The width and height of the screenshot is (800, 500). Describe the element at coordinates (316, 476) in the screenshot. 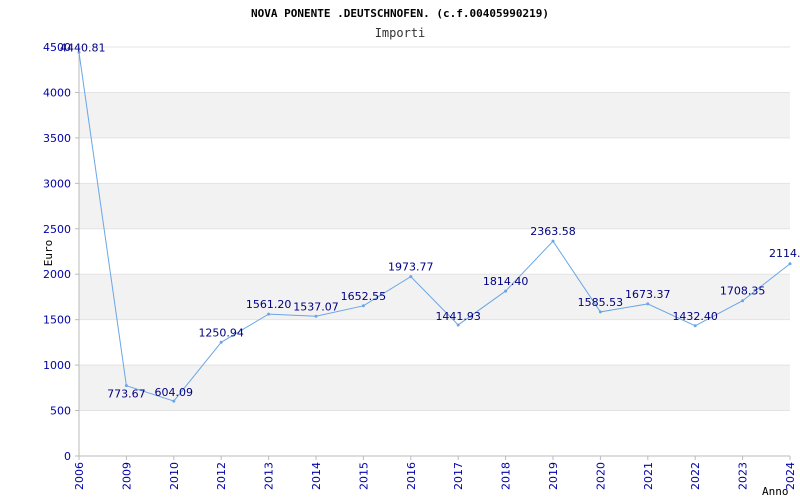

I see `x-tick-label: 2014` at that location.